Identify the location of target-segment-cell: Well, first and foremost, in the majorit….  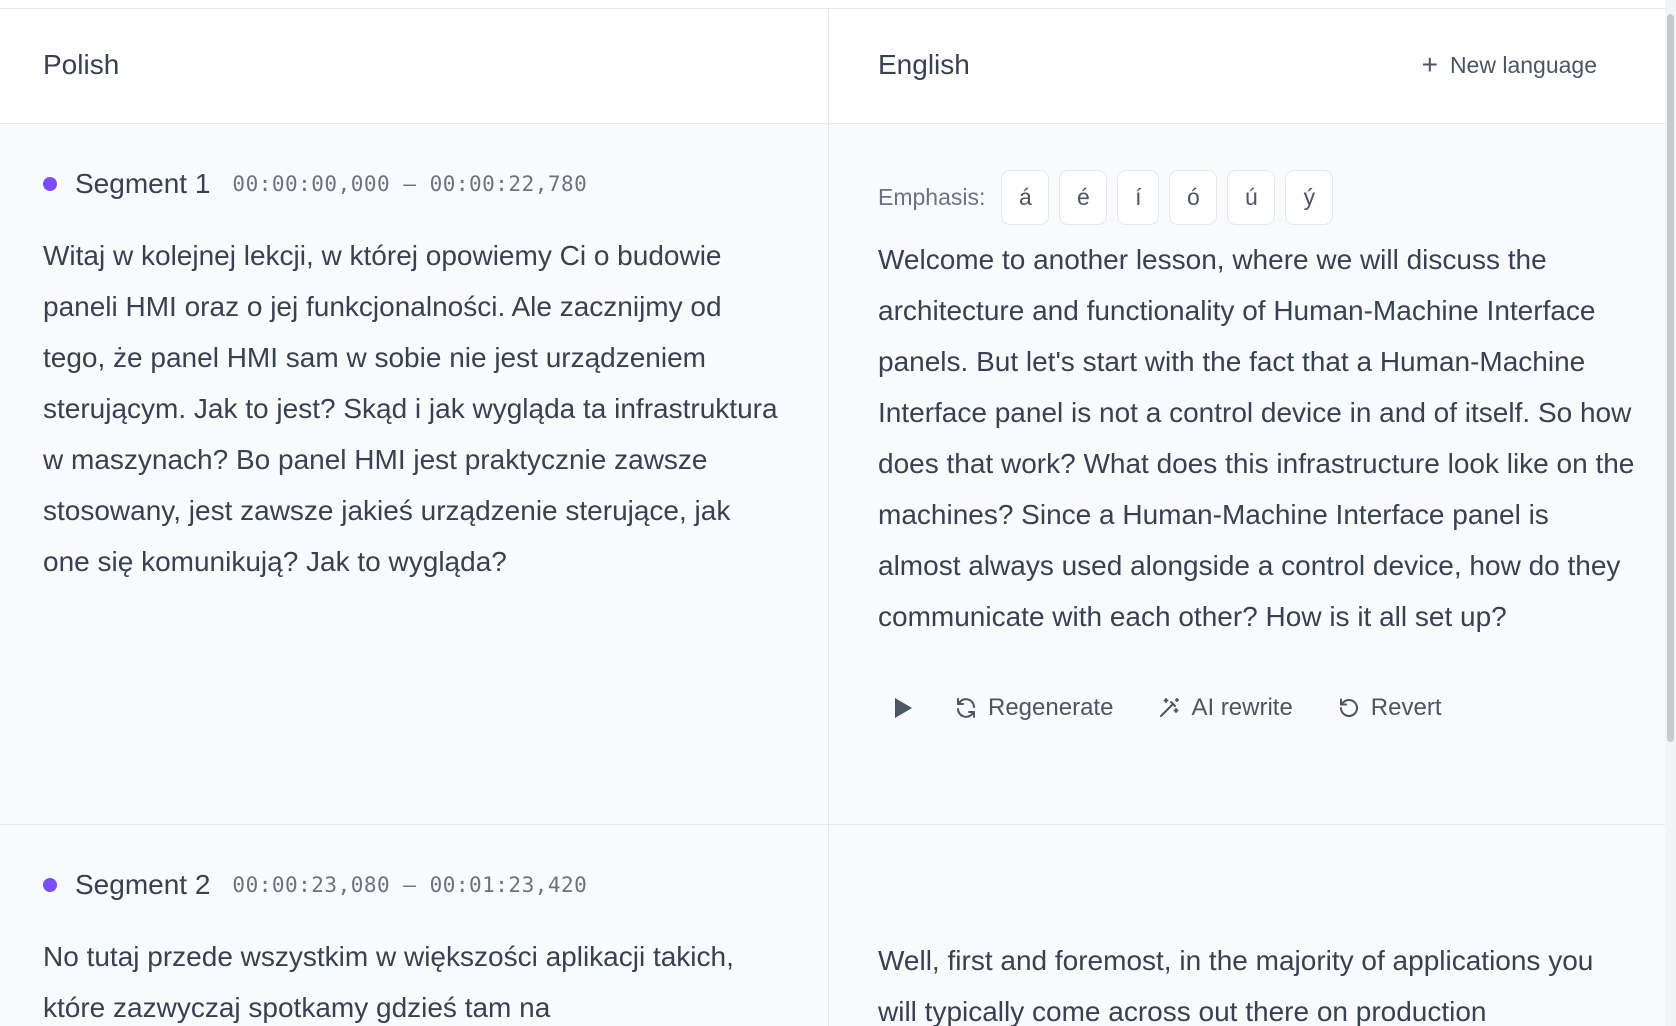
(1246, 925).